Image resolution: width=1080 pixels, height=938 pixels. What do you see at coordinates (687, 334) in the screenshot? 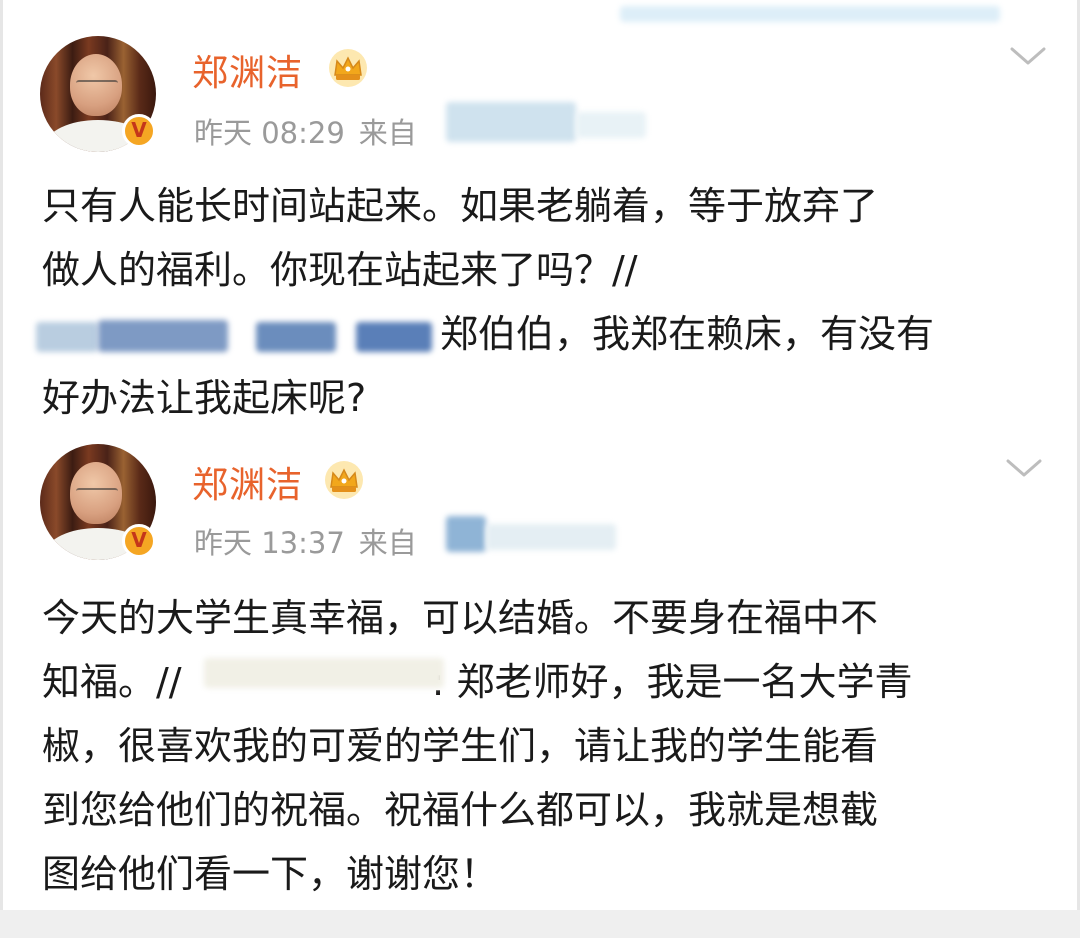
I see `content-line-text: 郑伯伯，我郑在赖床，有没有` at bounding box center [687, 334].